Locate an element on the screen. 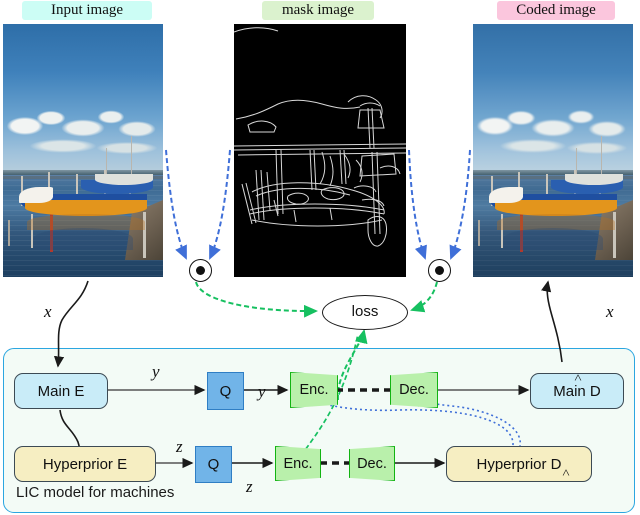 This screenshot has height=515, width=640. arrow-merge-left-to-loss is located at coordinates (256, 299).